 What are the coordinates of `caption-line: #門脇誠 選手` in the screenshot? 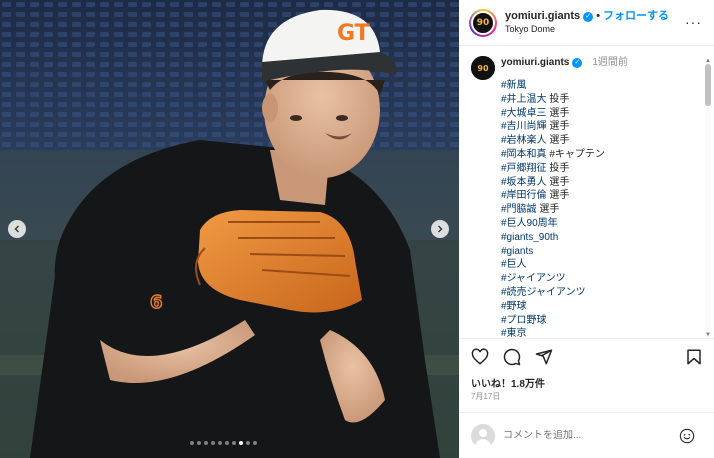 It's located at (602, 210).